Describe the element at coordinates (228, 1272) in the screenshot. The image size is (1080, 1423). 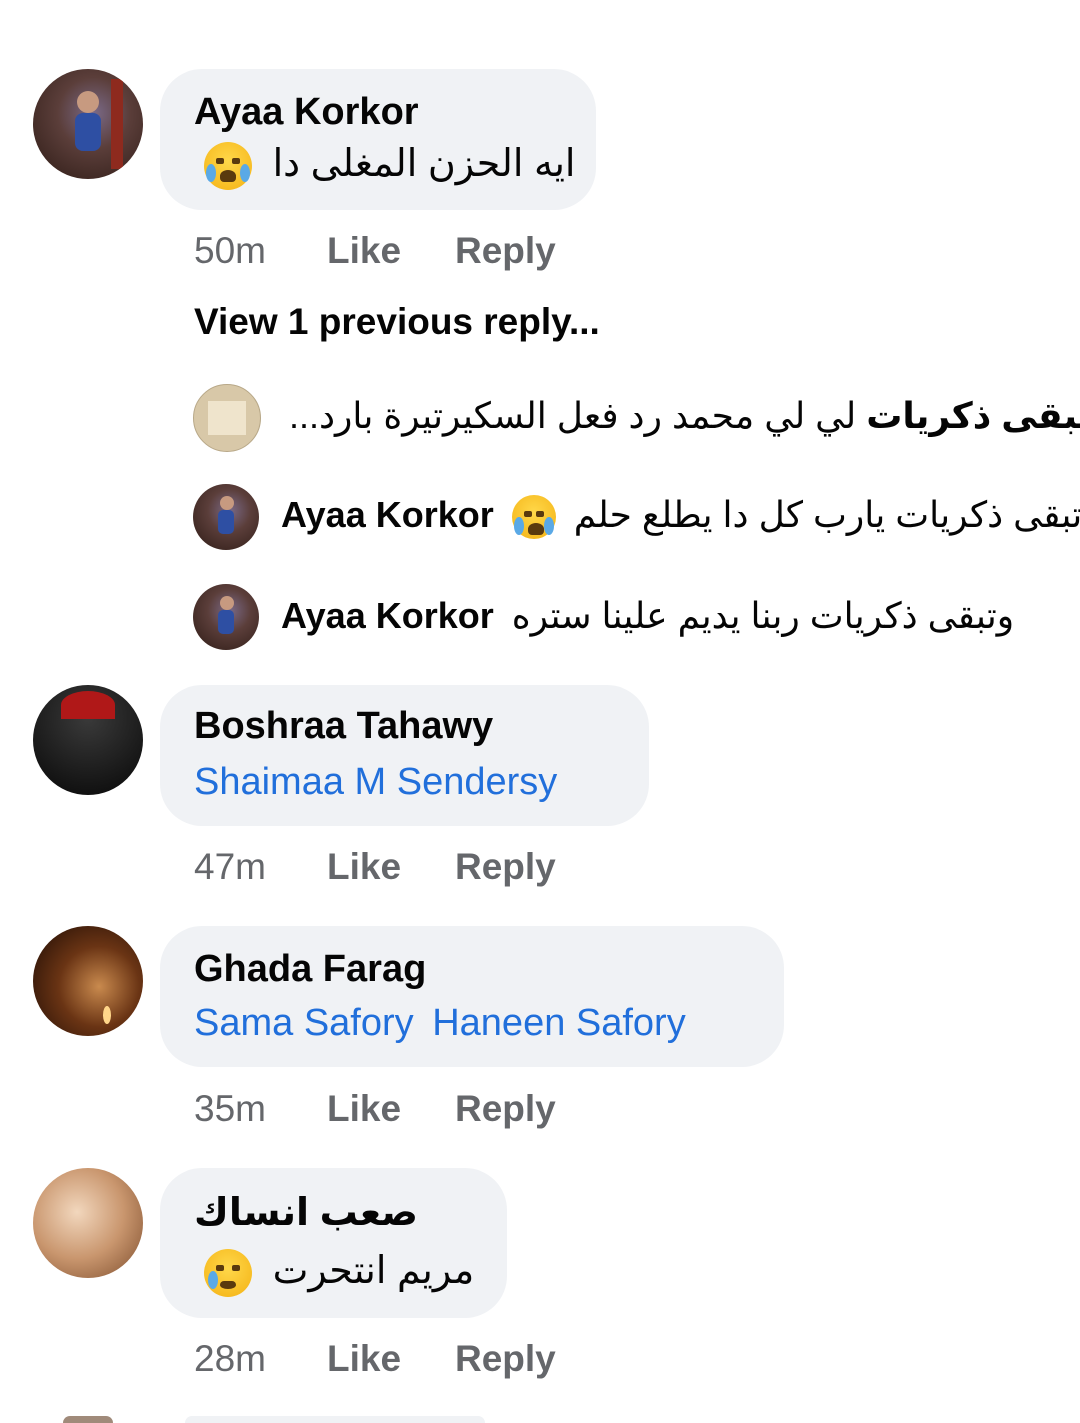
I see `sad-but-relieved-face-icon` at that location.